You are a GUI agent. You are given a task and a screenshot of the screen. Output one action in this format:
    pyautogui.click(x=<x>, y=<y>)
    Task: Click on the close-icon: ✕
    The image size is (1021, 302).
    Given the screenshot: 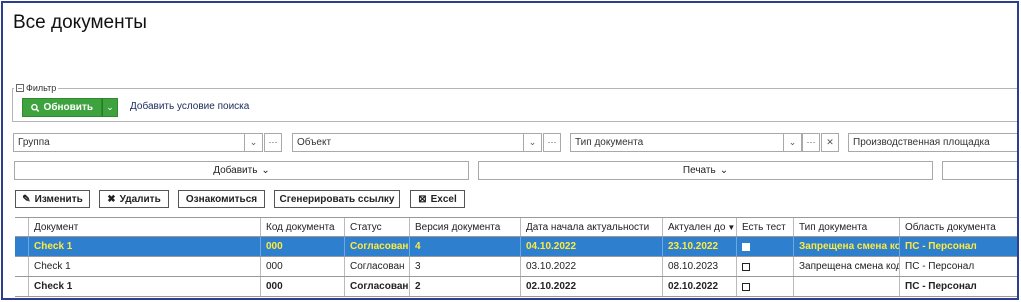 What is the action you would take?
    pyautogui.click(x=830, y=142)
    